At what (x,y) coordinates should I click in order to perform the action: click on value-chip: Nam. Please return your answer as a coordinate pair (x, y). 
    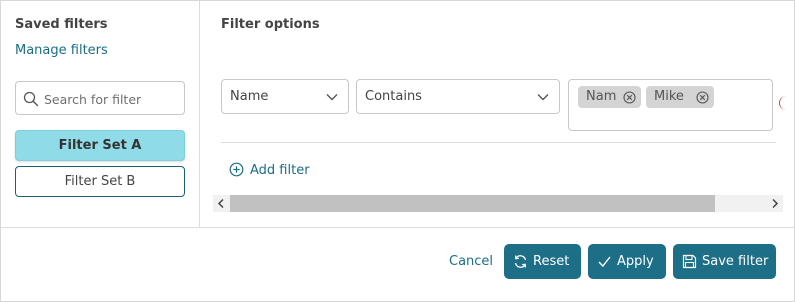
    Looking at the image, I should click on (609, 97).